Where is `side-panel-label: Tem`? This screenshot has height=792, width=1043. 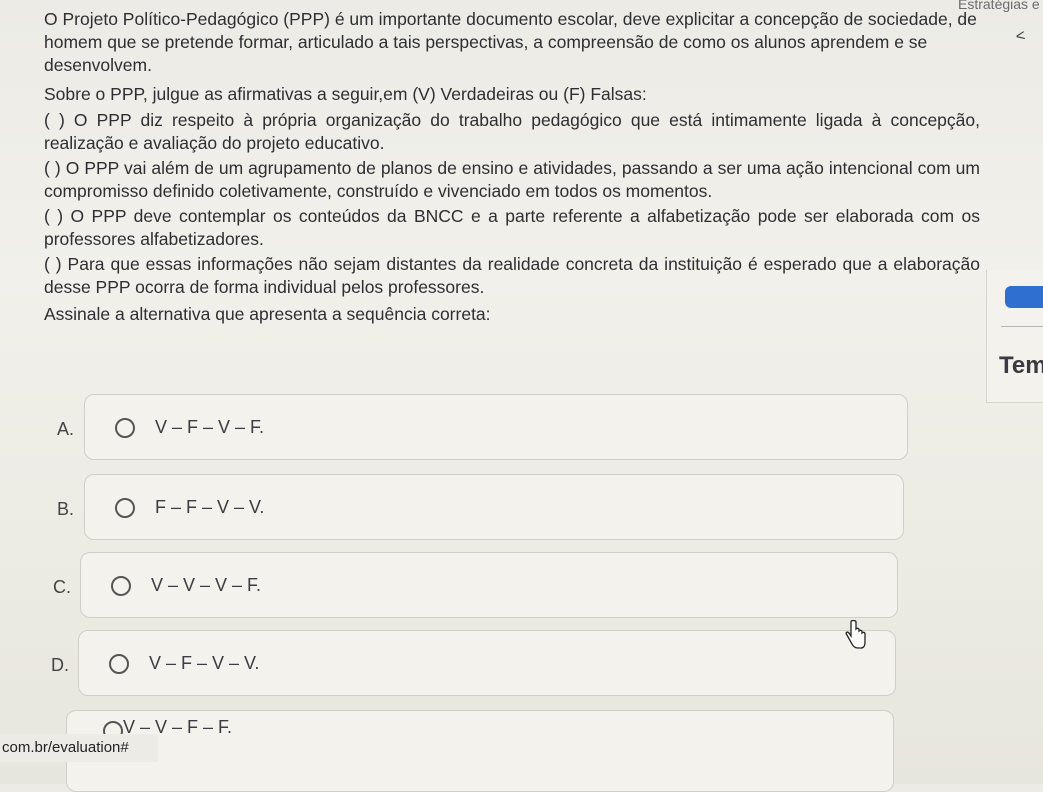 side-panel-label: Tem is located at coordinates (1021, 365).